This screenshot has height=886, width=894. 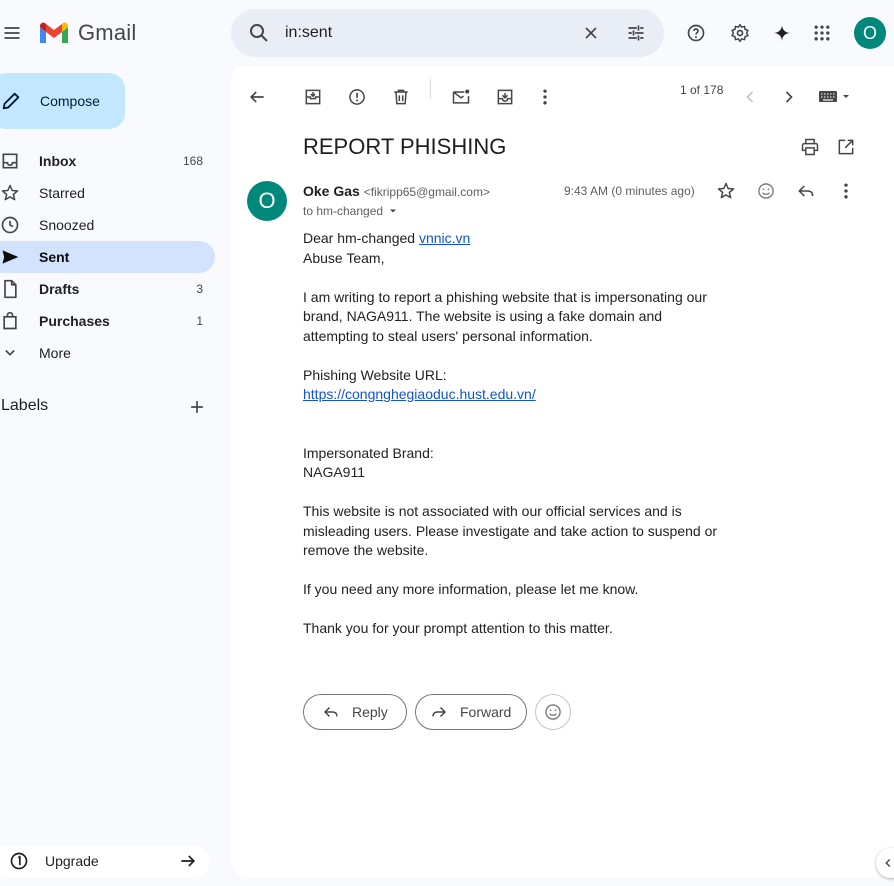 What do you see at coordinates (107, 32) in the screenshot?
I see `gmail-wordmark: Gmail` at bounding box center [107, 32].